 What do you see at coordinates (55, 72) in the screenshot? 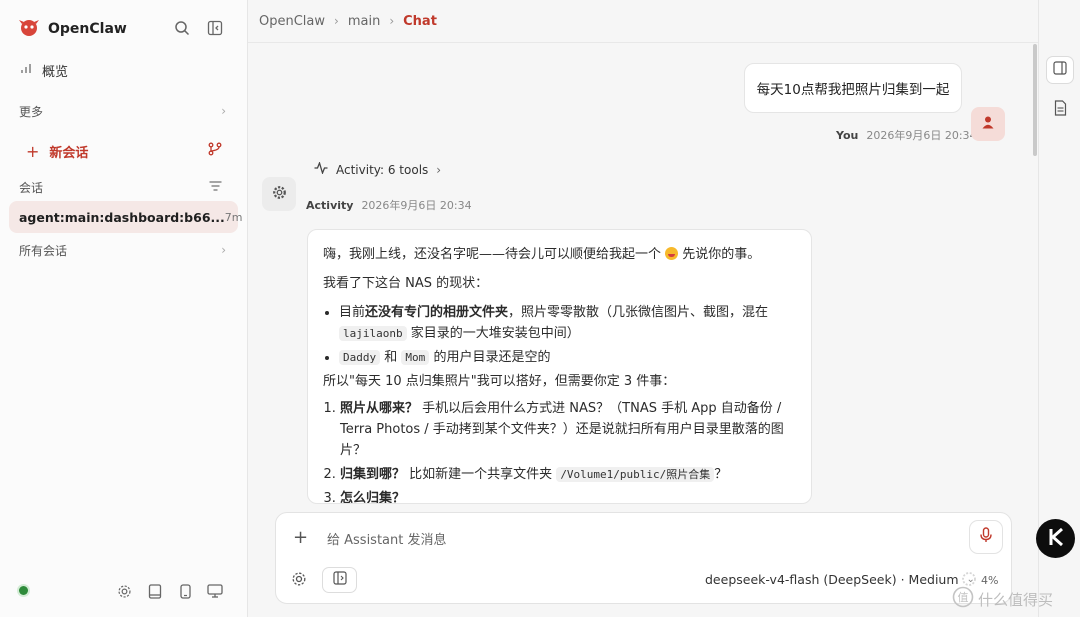
I see `sidebar-item-label: 概览` at bounding box center [55, 72].